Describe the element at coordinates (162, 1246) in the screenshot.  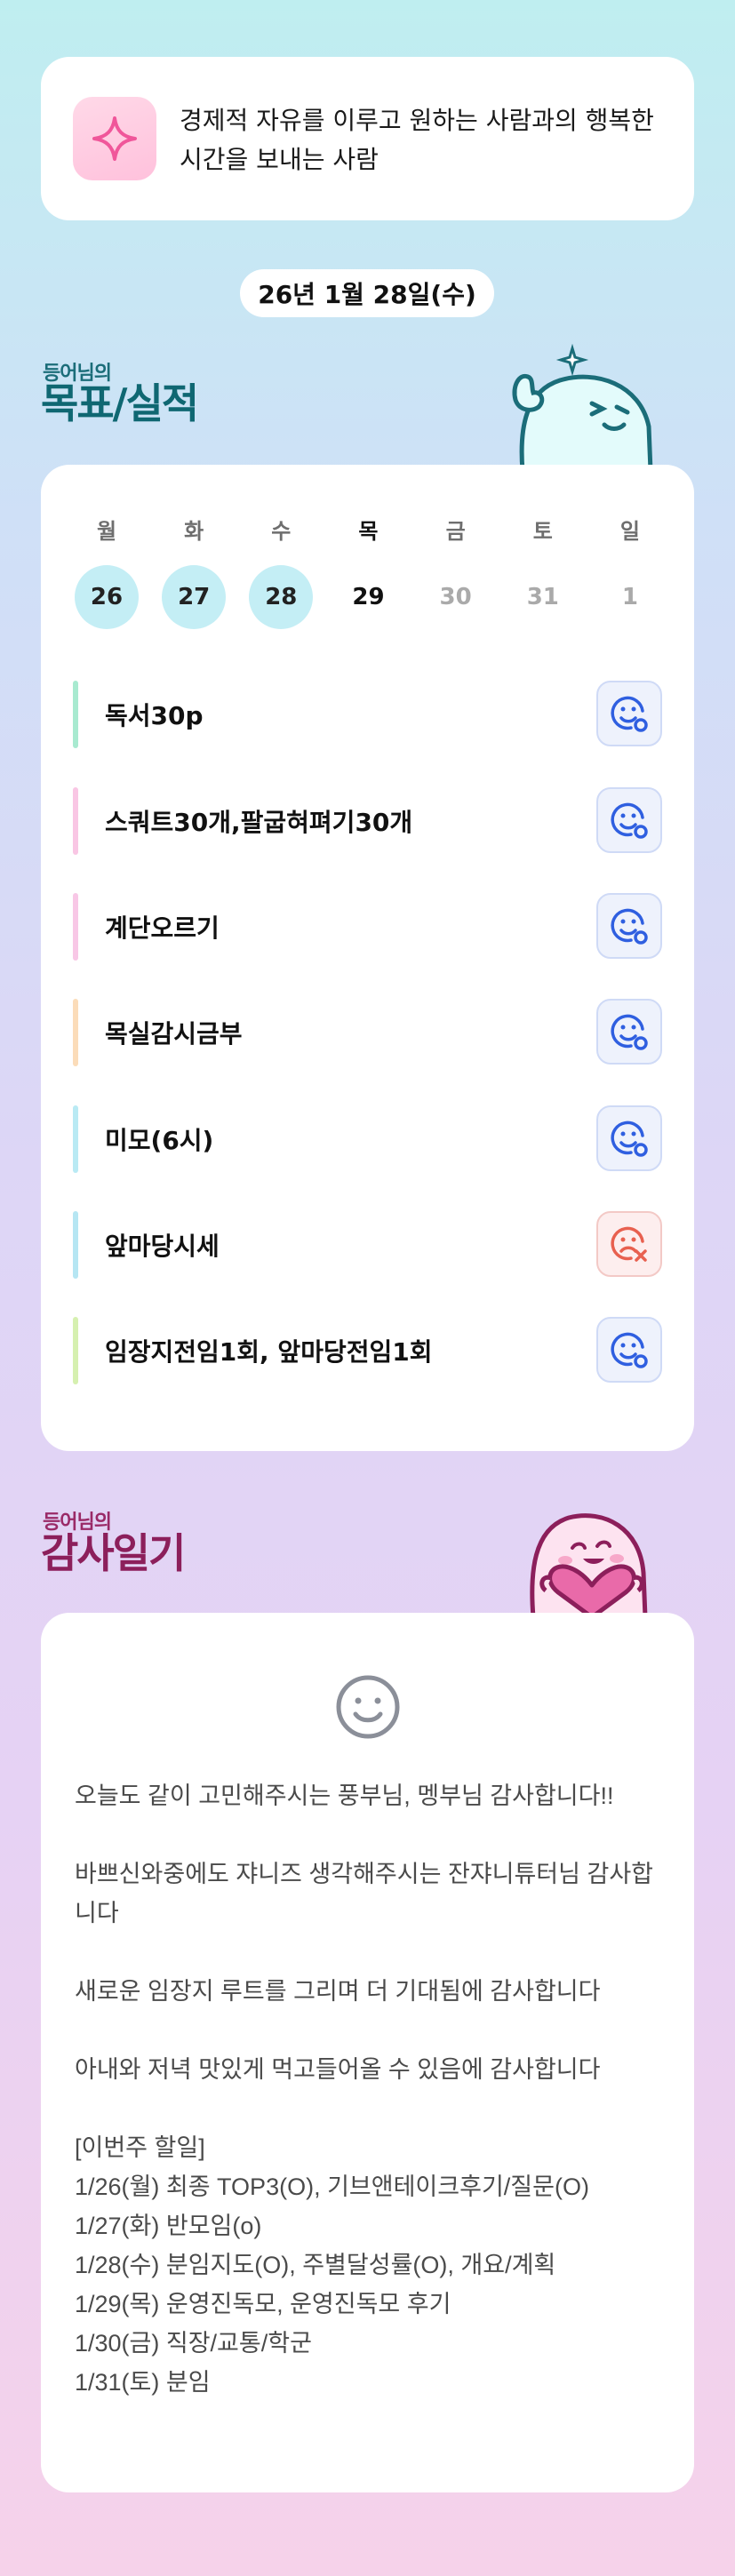
I see `goal-text: 앞마당시세` at that location.